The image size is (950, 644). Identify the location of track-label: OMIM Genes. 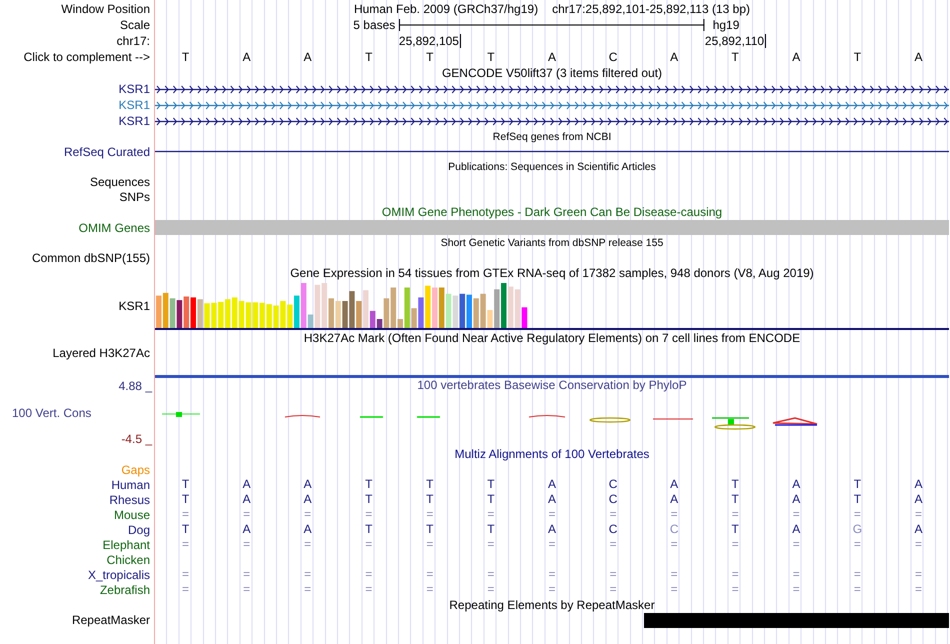
(114, 227).